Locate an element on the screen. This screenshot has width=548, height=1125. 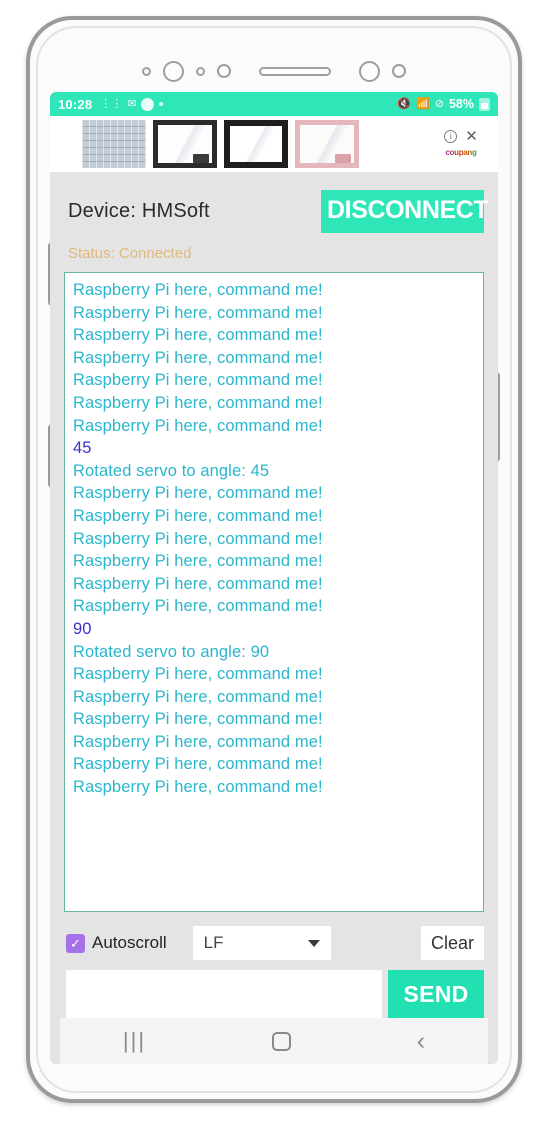
terminal-line: 45 is located at coordinates (82, 448).